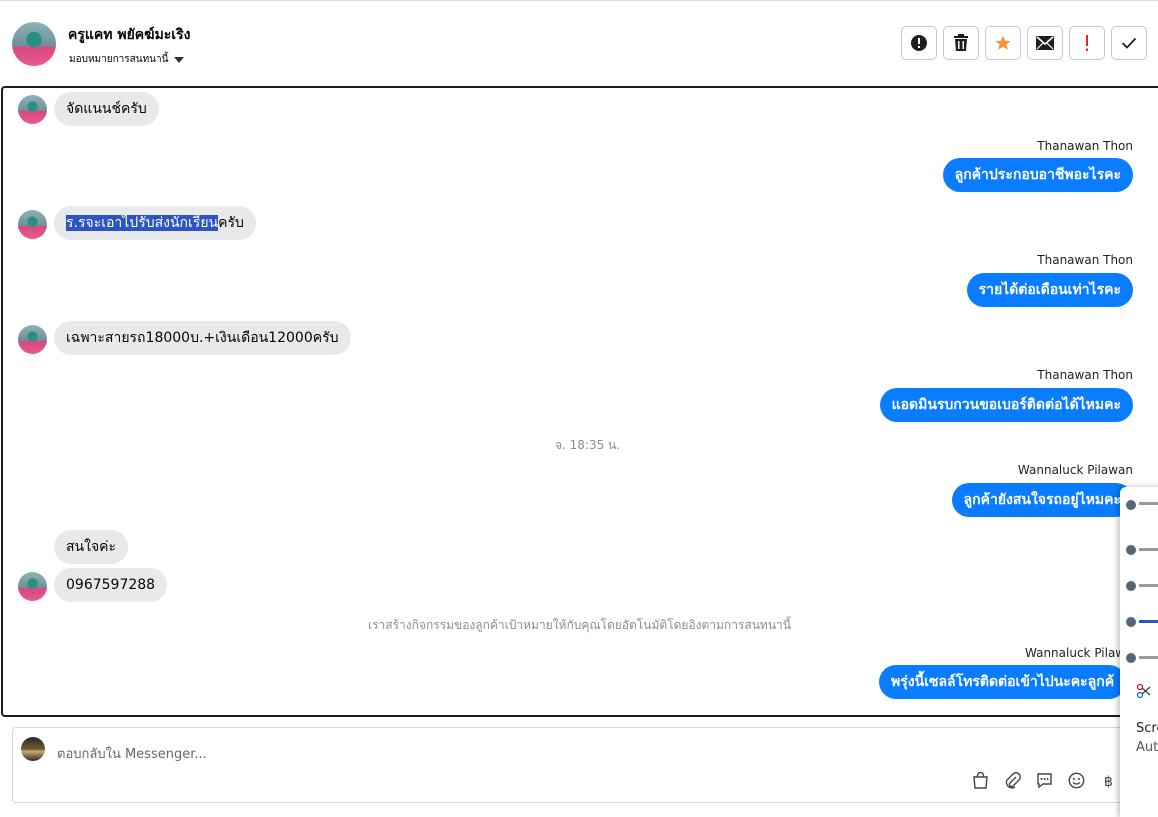  I want to click on caret-down-icon, so click(179, 59).